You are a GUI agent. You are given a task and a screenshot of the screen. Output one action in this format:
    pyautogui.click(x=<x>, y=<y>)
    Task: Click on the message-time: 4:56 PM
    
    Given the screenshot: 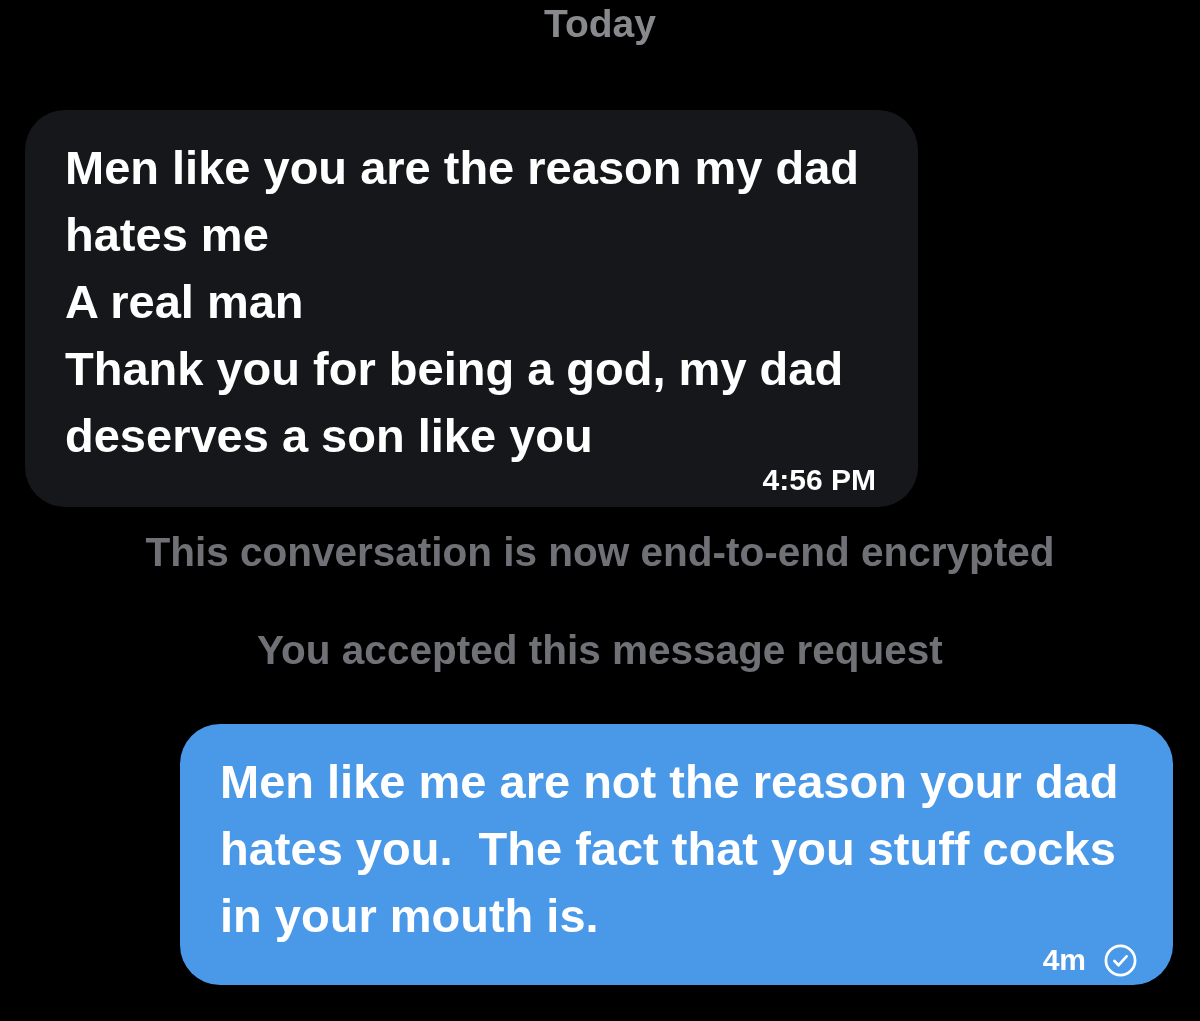 What is the action you would take?
    pyautogui.click(x=819, y=480)
    